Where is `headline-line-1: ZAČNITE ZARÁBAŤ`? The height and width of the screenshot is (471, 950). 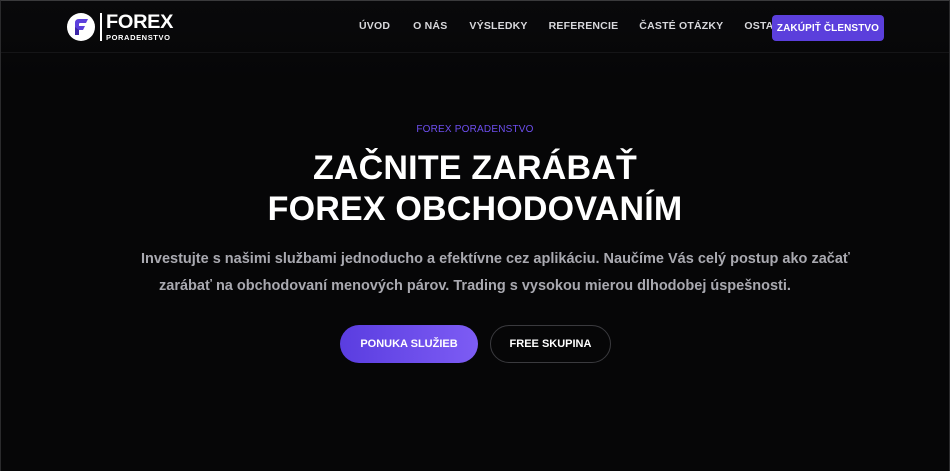
headline-line-1: ZAČNITE ZARÁBAŤ is located at coordinates (475, 168).